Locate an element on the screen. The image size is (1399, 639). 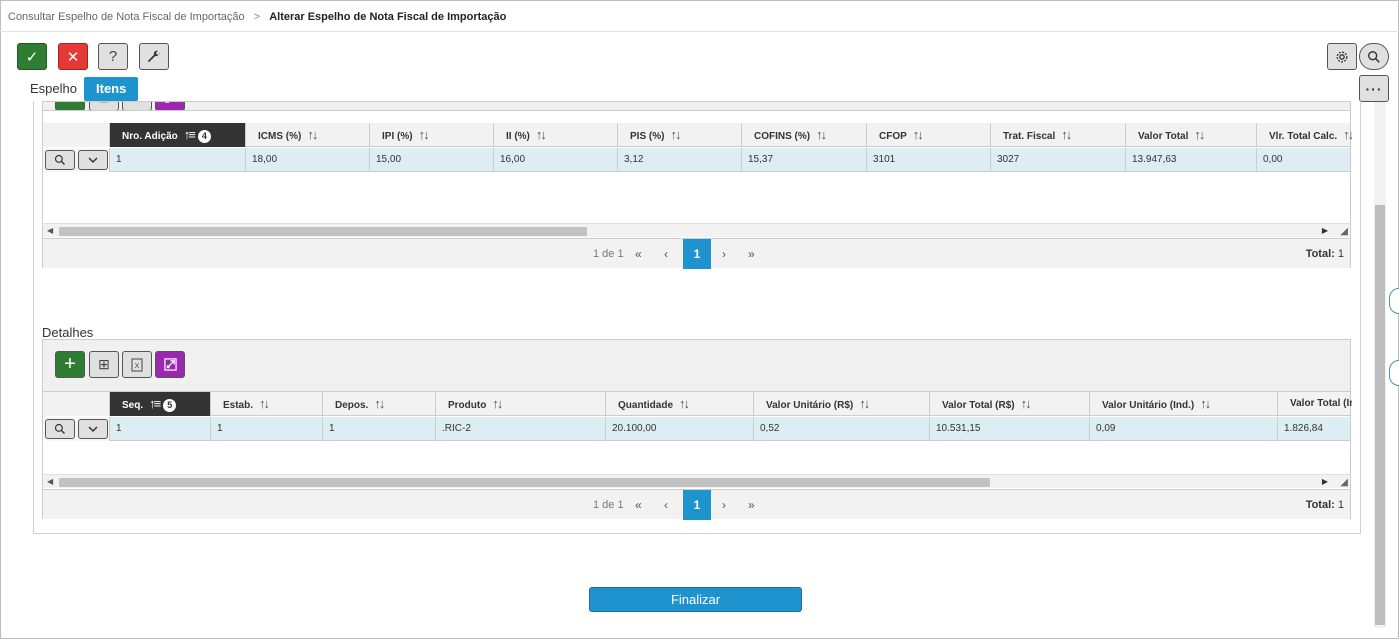
side-handle-top is located at coordinates (1394, 301).